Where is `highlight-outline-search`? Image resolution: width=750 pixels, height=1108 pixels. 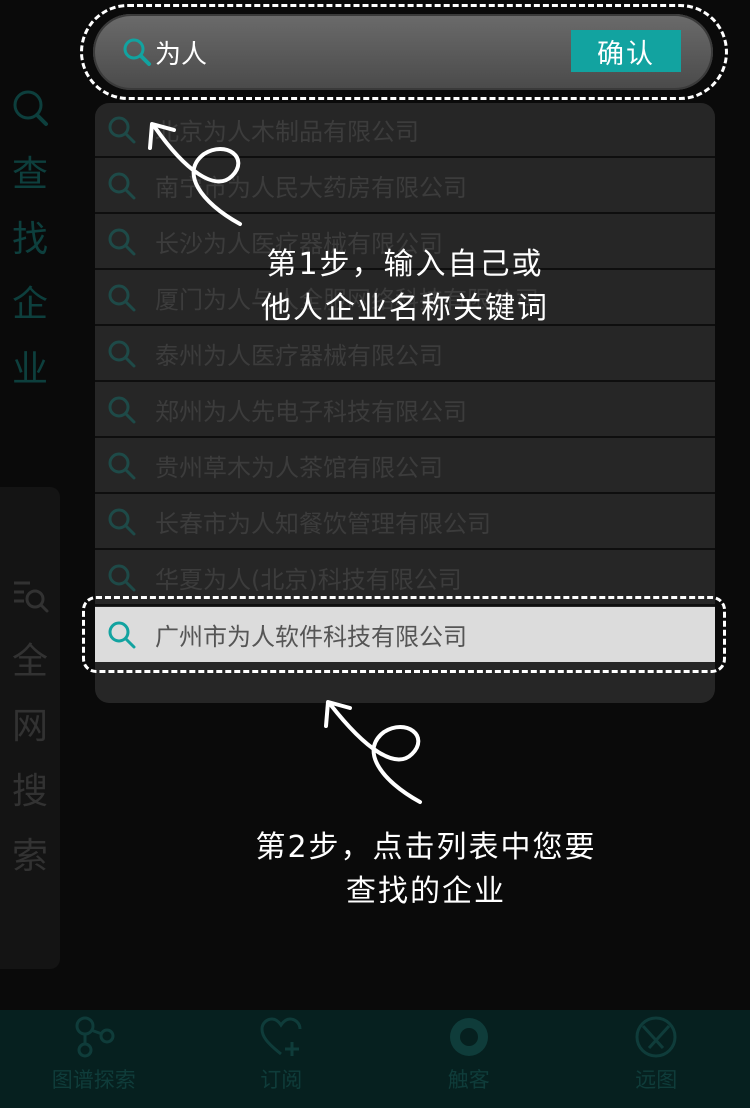 highlight-outline-search is located at coordinates (404, 52).